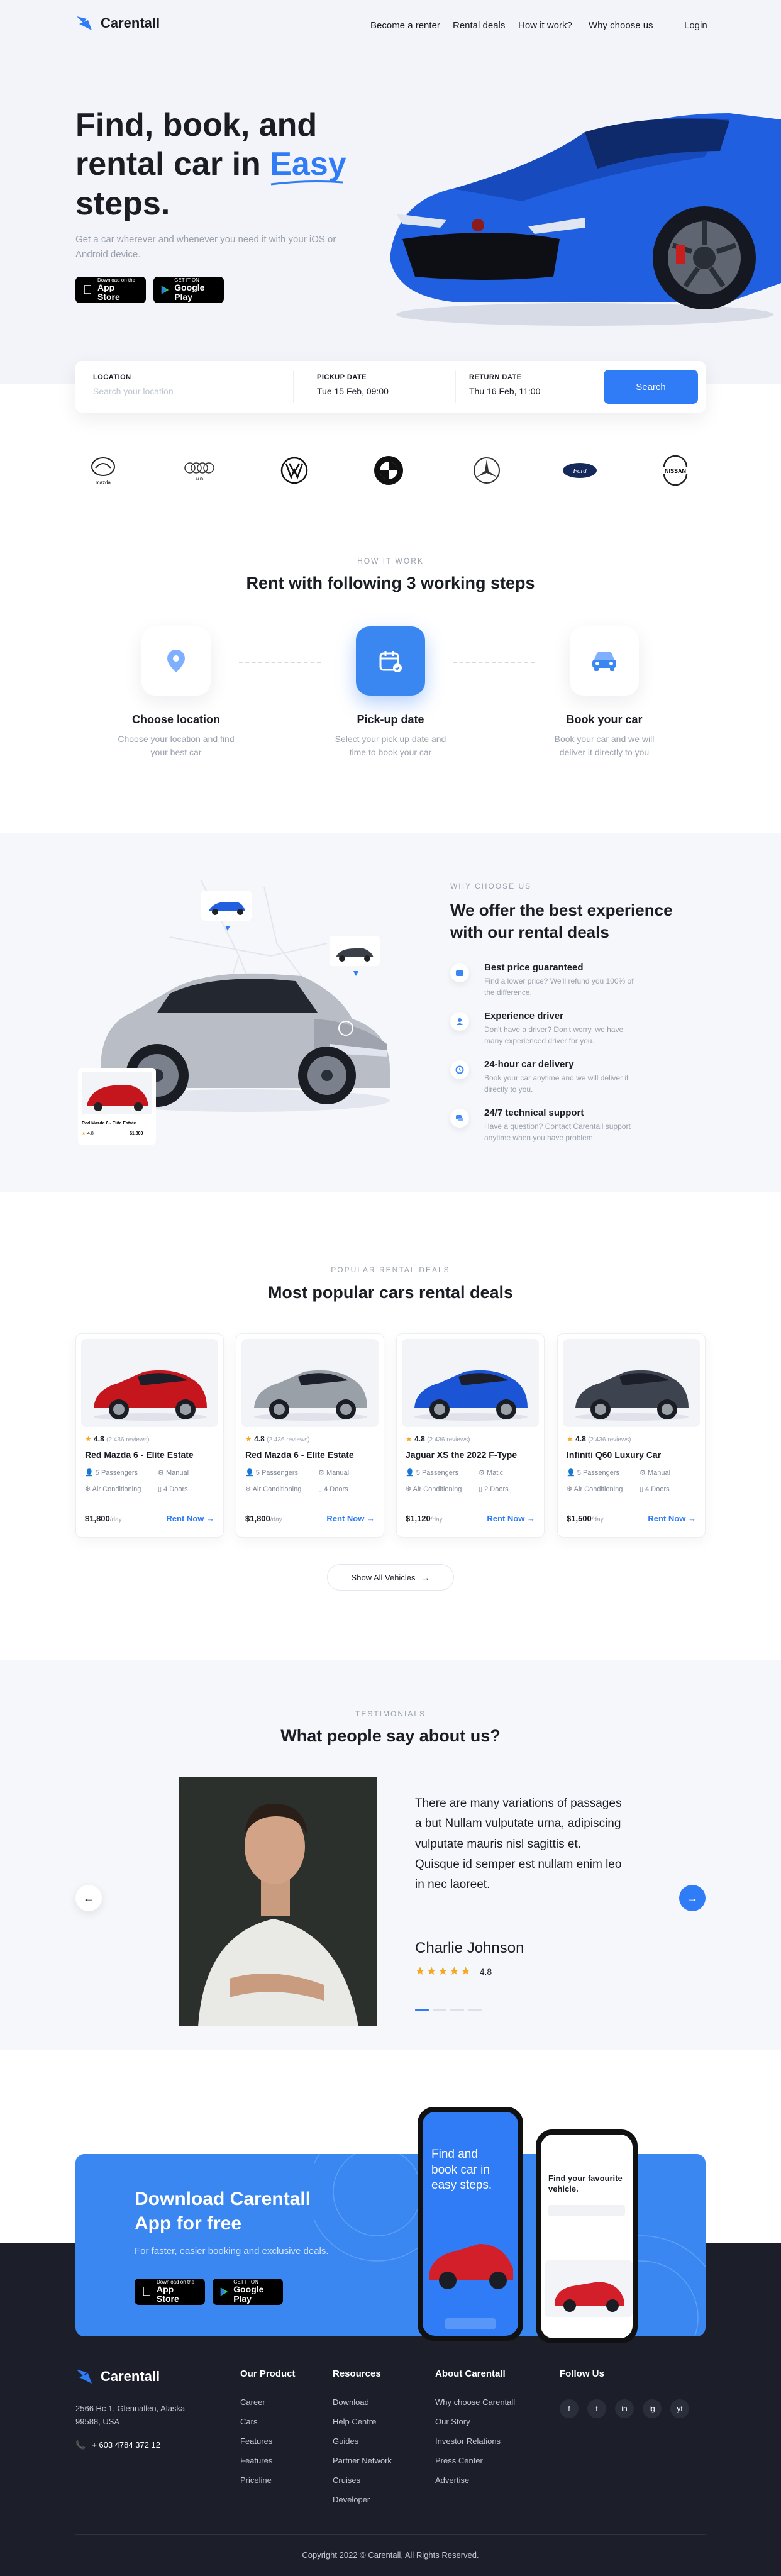 Image resolution: width=781 pixels, height=2576 pixels. Describe the element at coordinates (294, 470) in the screenshot. I see `brand-vw-logo` at that location.